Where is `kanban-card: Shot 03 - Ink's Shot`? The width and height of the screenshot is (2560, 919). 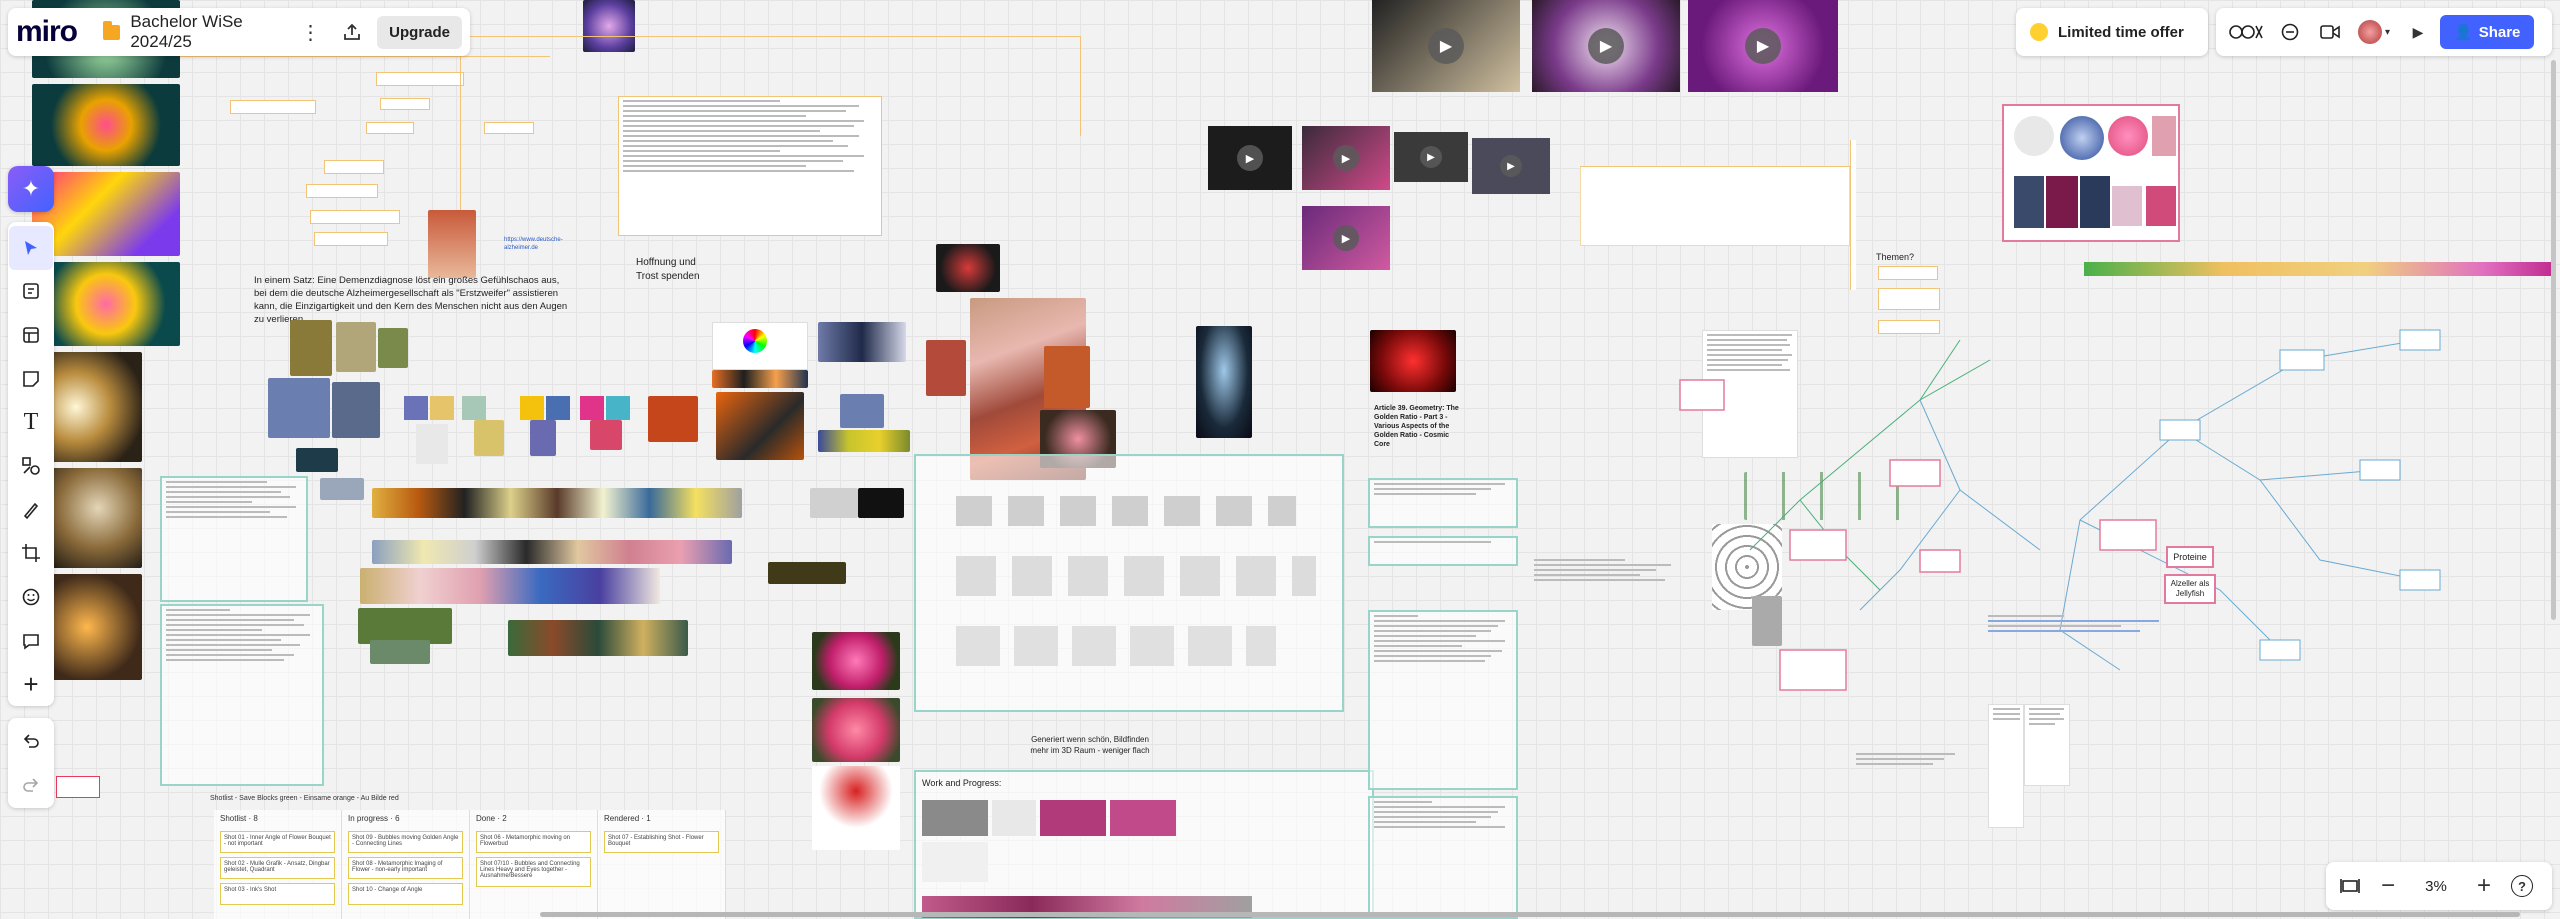 kanban-card: Shot 03 - Ink's Shot is located at coordinates (277, 894).